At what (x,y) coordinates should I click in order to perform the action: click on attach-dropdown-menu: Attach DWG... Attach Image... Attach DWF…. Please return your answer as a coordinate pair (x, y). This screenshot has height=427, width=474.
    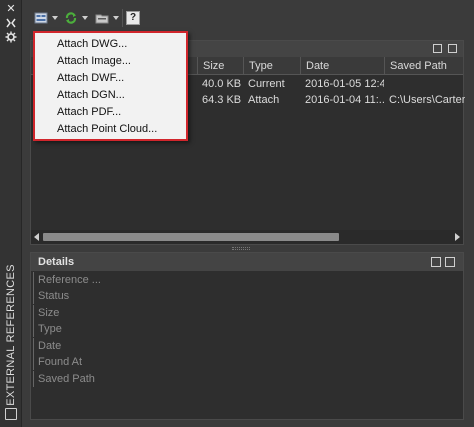
    Looking at the image, I should click on (110, 86).